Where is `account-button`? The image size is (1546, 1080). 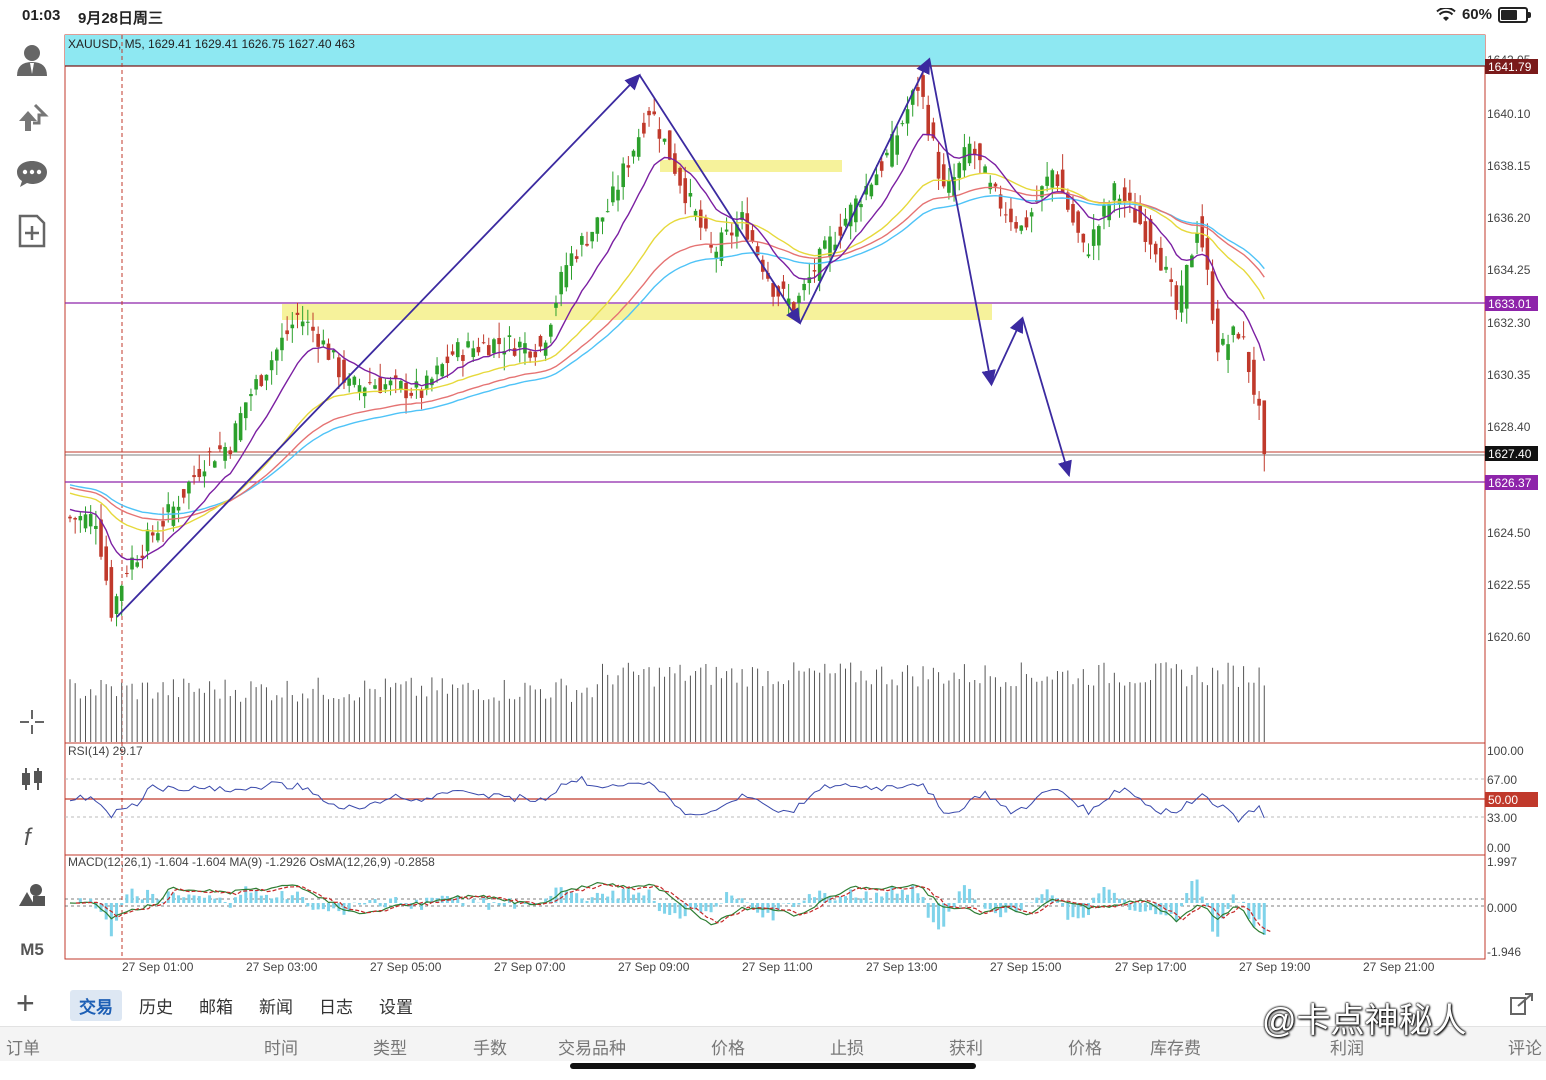 account-button is located at coordinates (32, 60).